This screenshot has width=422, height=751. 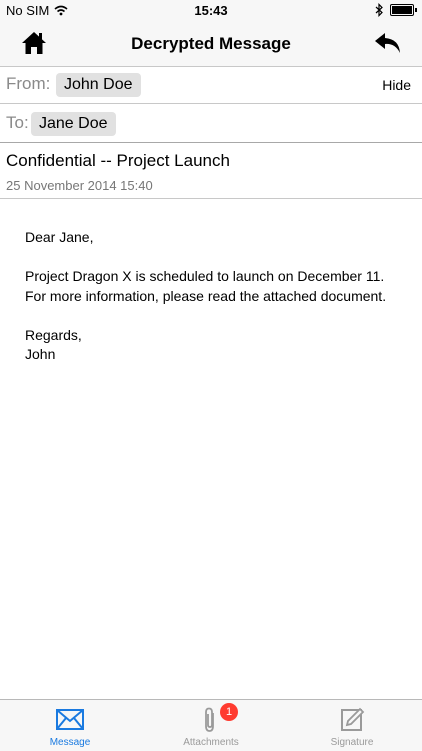 I want to click on status-time: 15:43, so click(x=211, y=10).